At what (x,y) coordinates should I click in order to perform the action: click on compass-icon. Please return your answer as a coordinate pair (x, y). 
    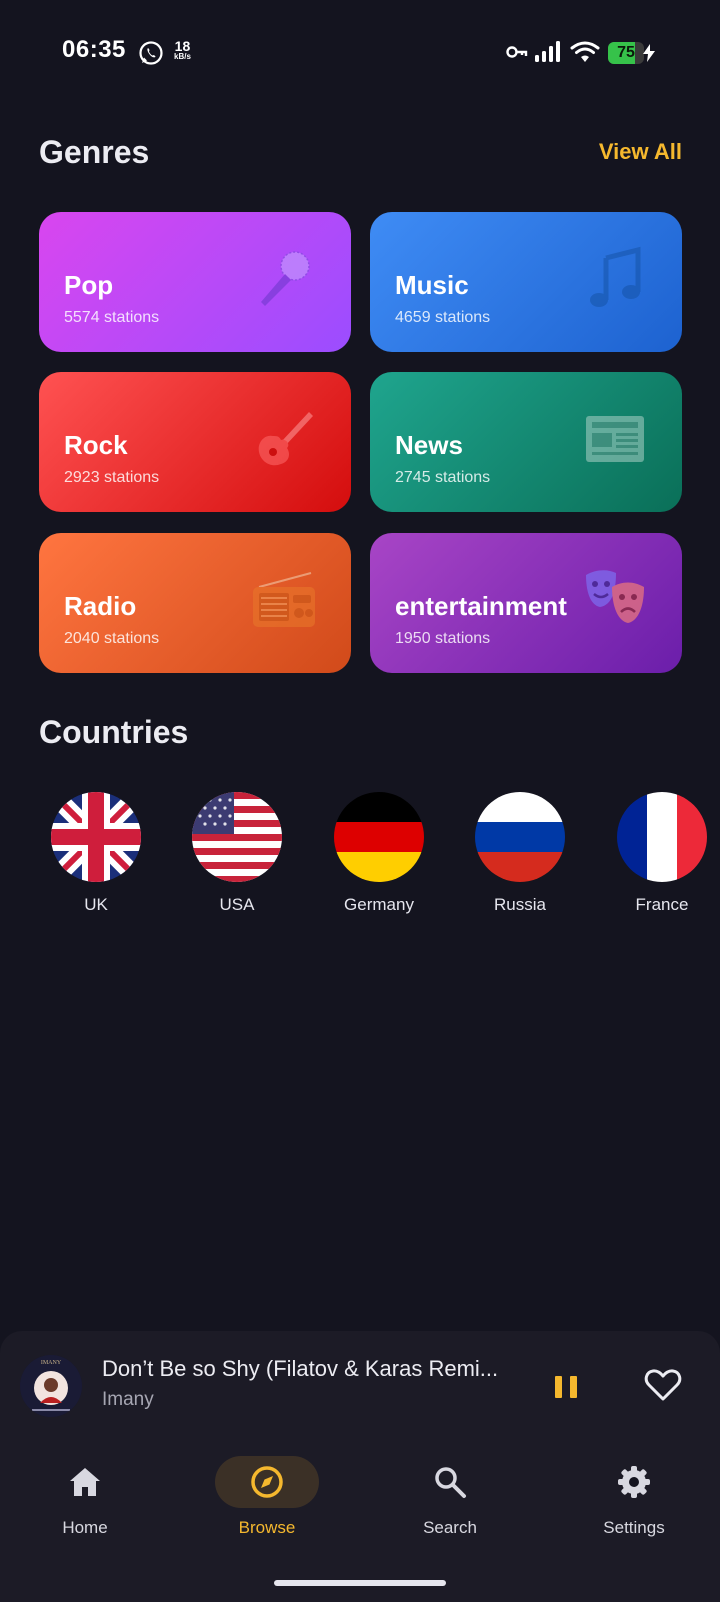
    Looking at the image, I should click on (267, 1482).